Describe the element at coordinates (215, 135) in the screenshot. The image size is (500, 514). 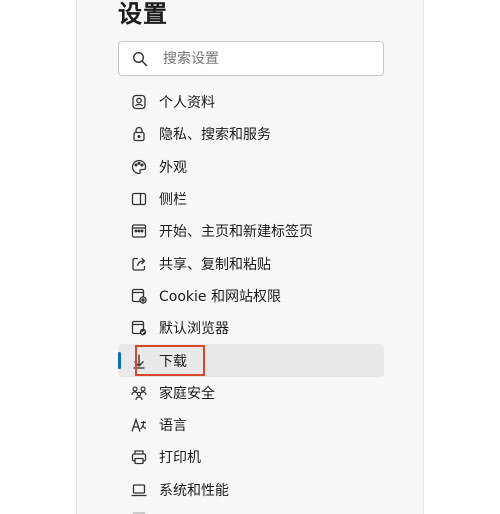
I see `nav-item-label: 隐私、搜索和服务` at that location.